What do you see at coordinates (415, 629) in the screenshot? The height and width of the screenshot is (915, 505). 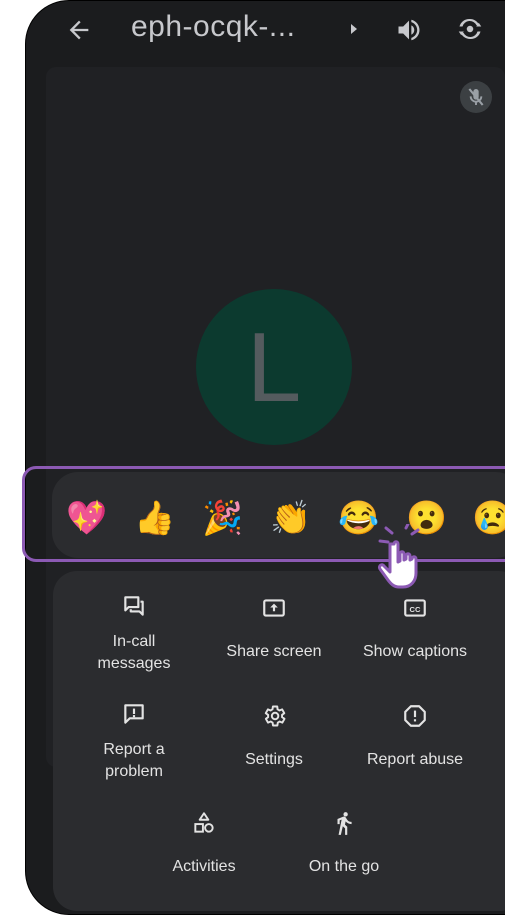 I see `show-captions-button: CC Show captions` at bounding box center [415, 629].